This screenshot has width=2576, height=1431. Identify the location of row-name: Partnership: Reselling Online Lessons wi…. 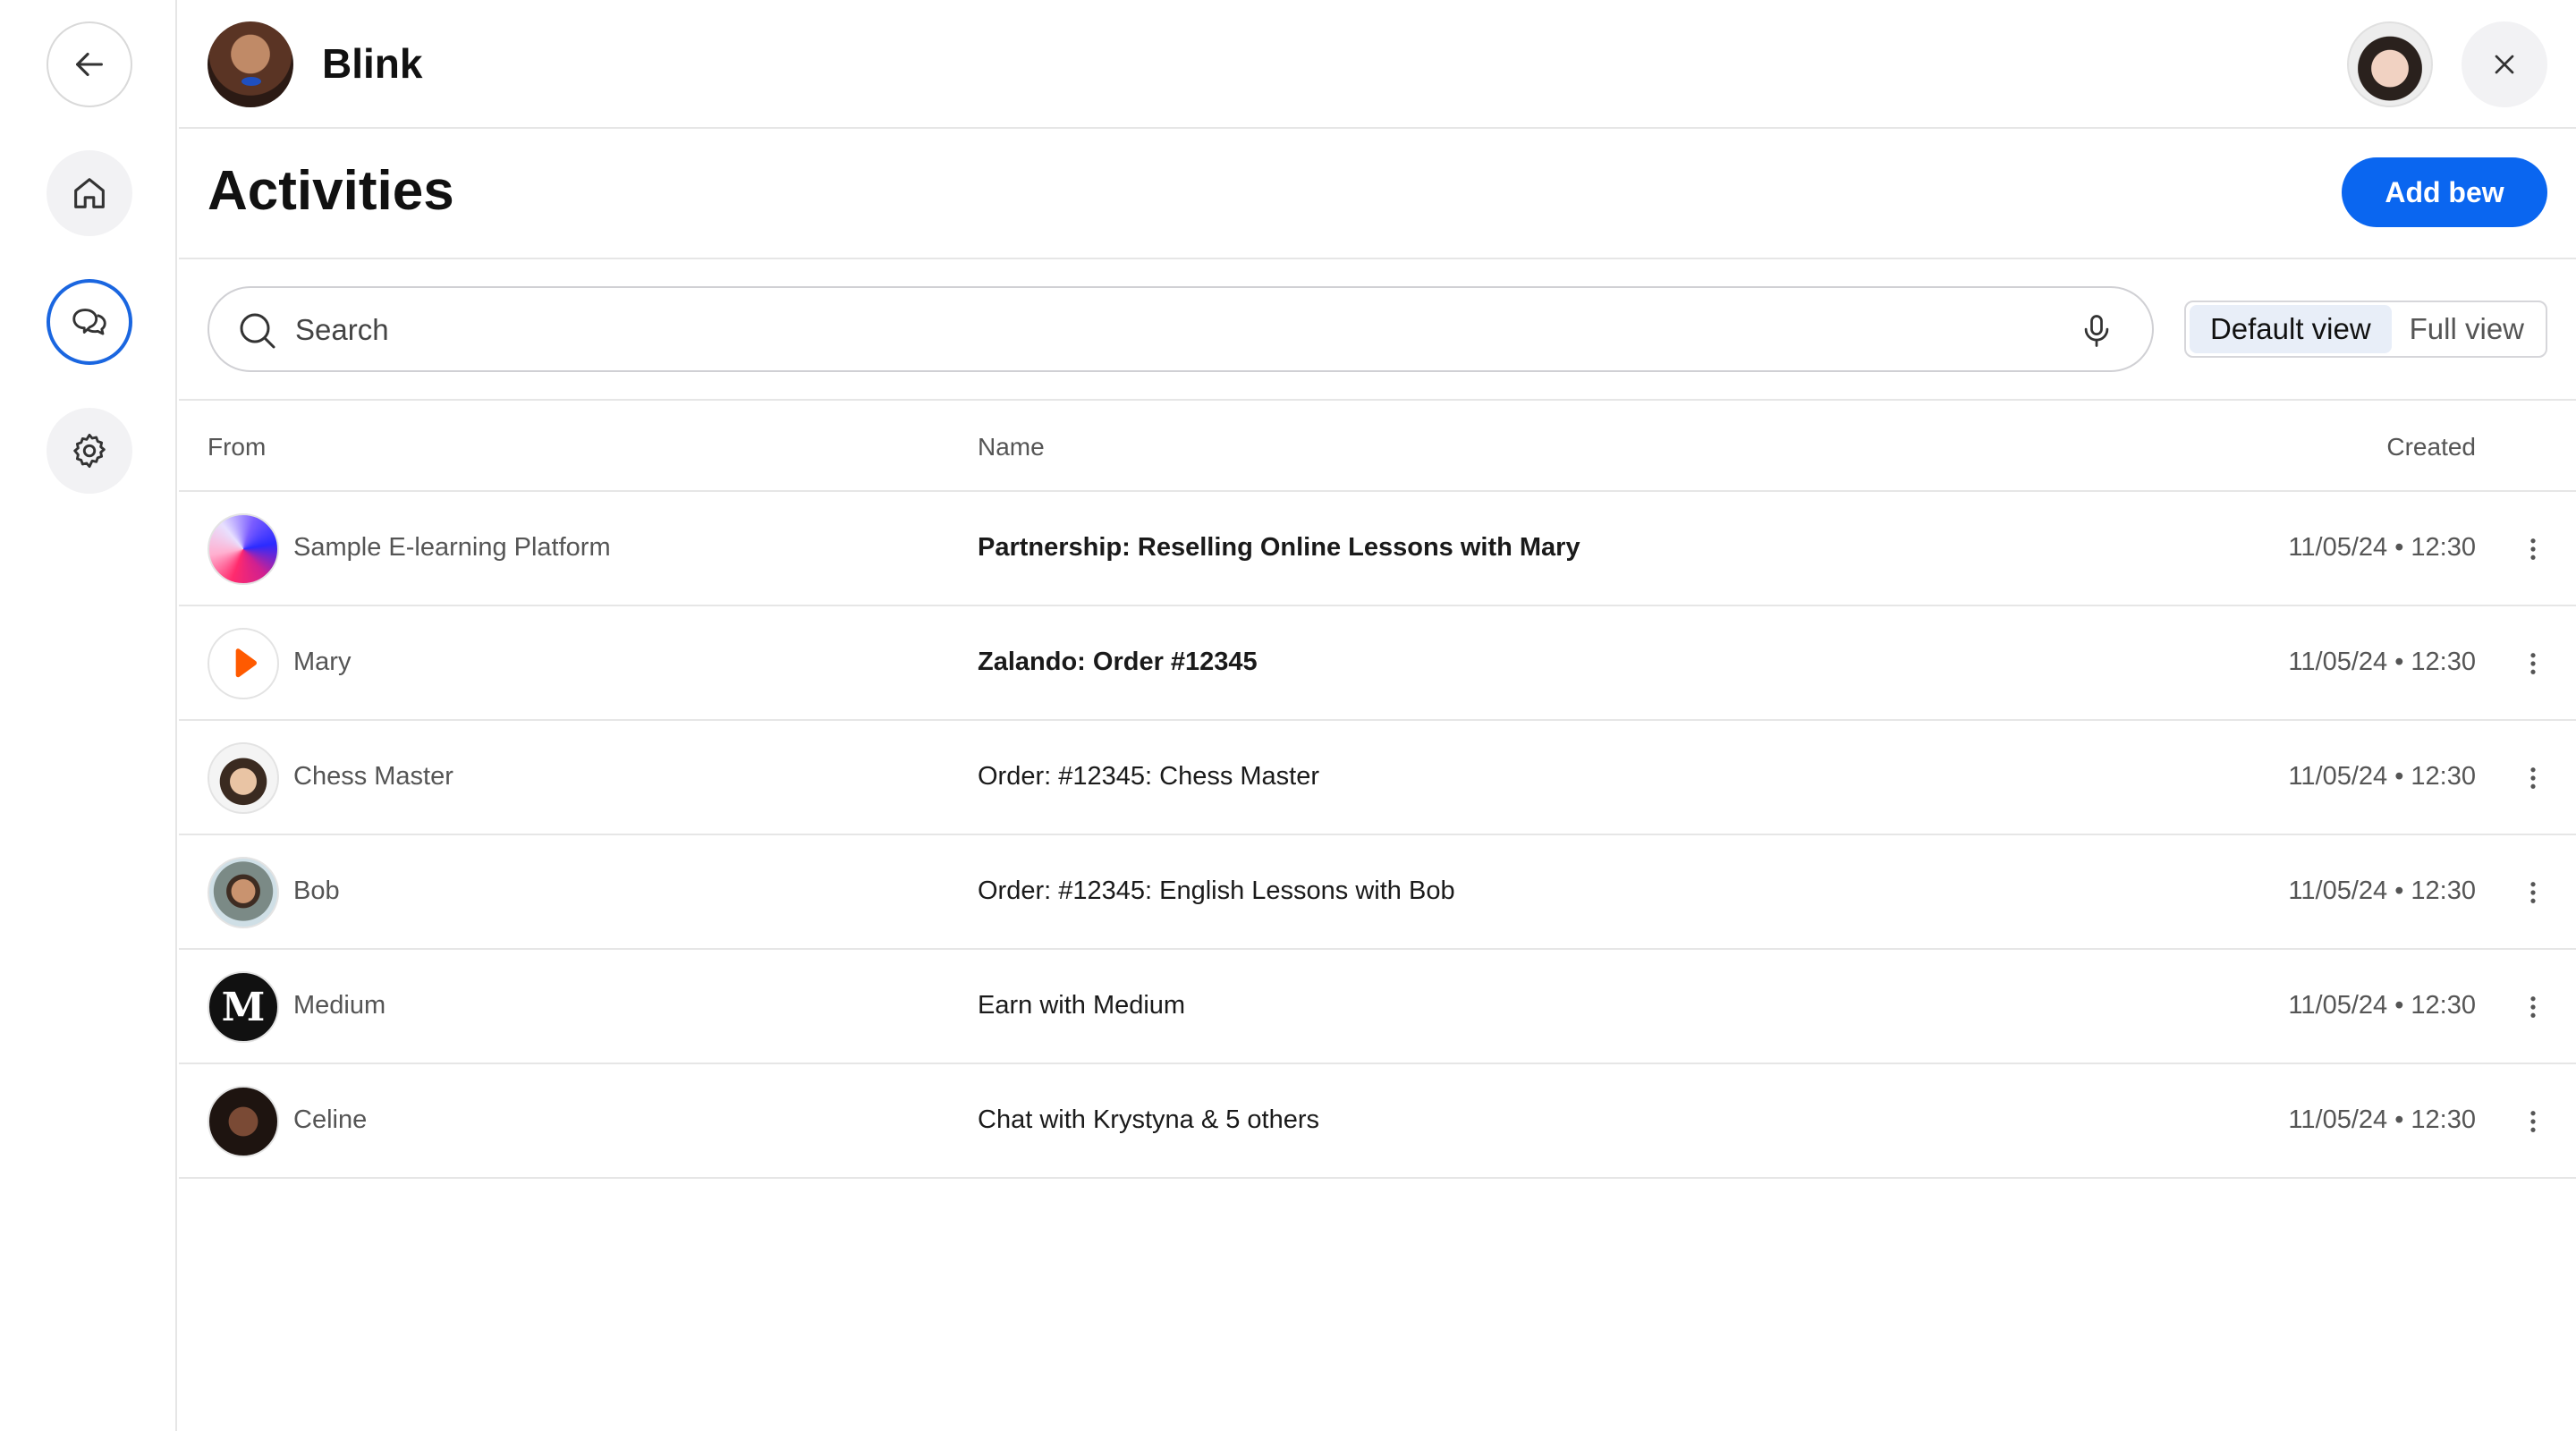
(1279, 548).